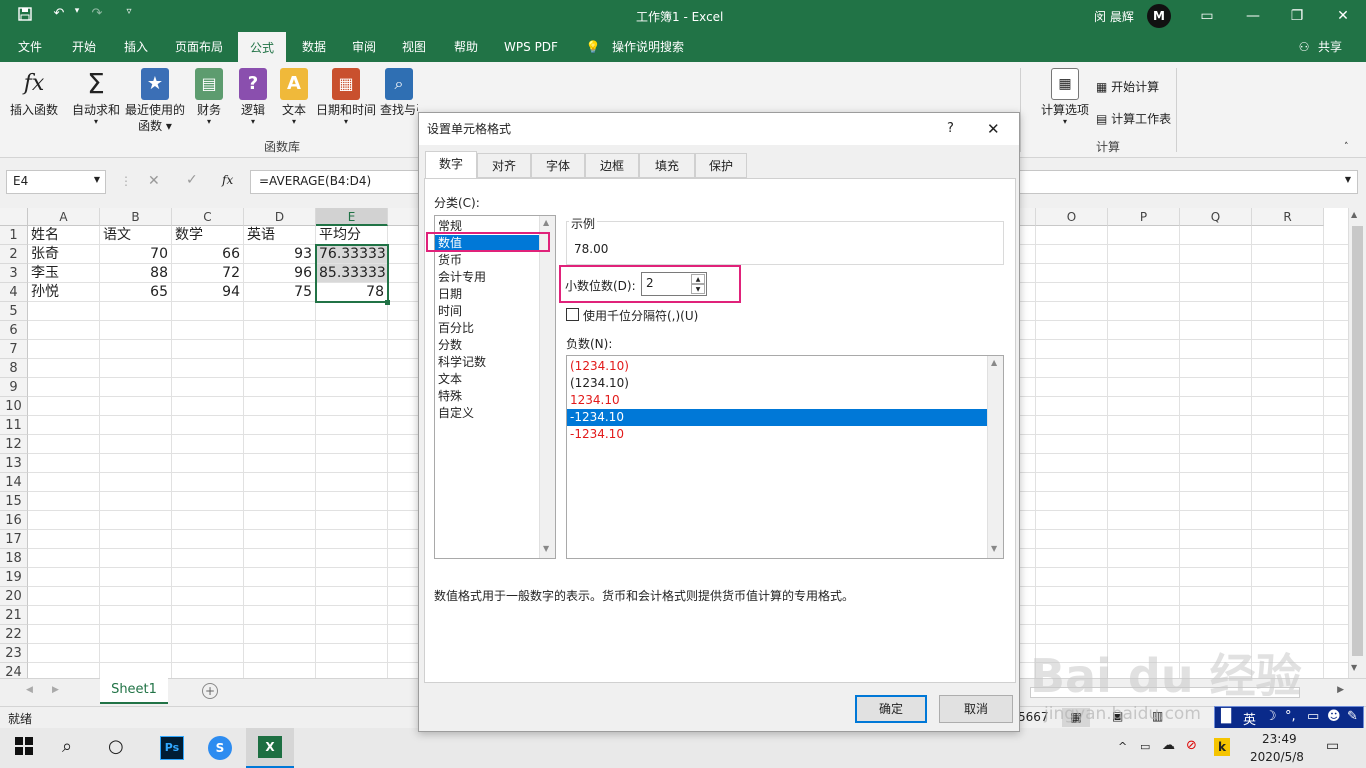 The image size is (1366, 768). I want to click on cell-f3, so click(403, 273).